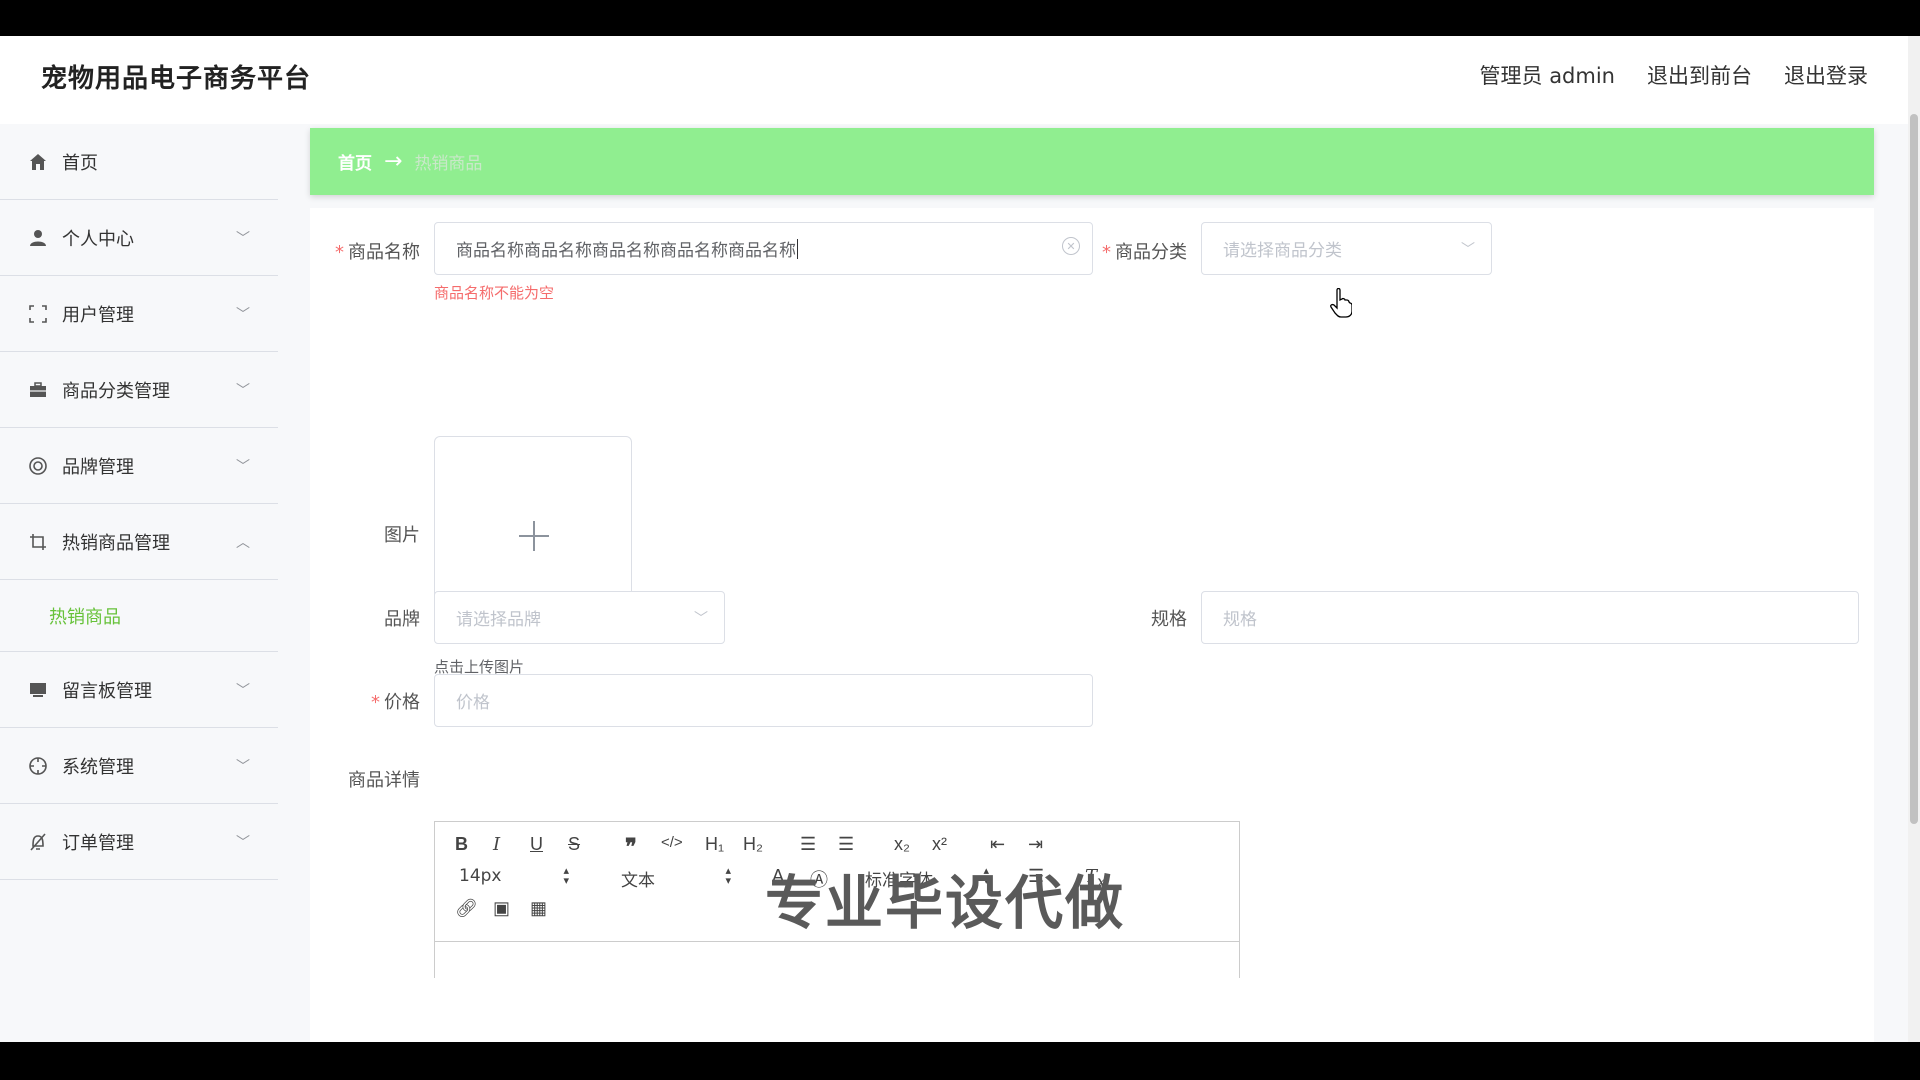 This screenshot has height=1080, width=1920. What do you see at coordinates (496, 844) in the screenshot?
I see `italic-icon: I` at bounding box center [496, 844].